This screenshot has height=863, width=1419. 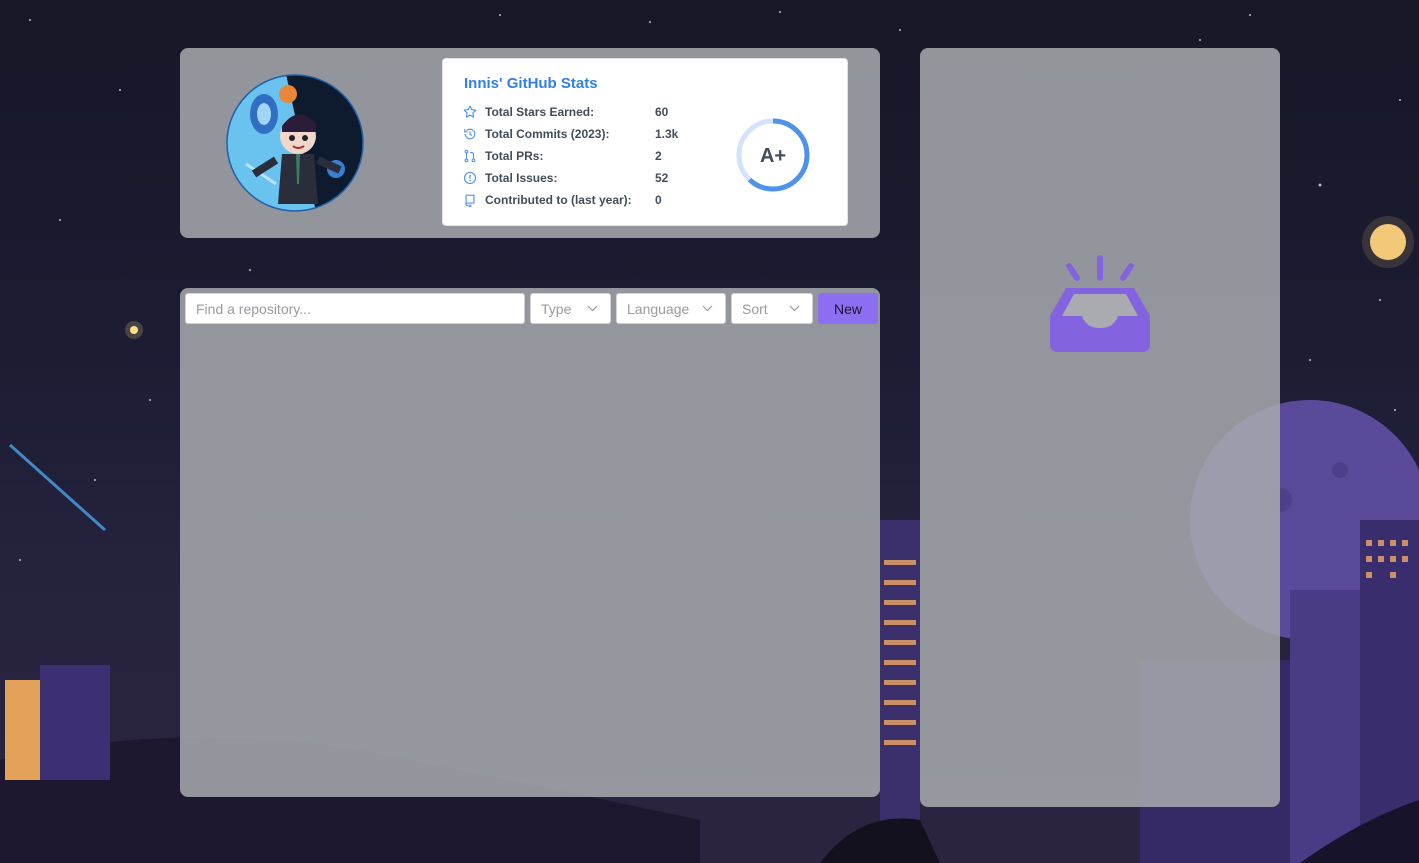 I want to click on stat-row-contributed: Contributed to (last year):, so click(x=547, y=200).